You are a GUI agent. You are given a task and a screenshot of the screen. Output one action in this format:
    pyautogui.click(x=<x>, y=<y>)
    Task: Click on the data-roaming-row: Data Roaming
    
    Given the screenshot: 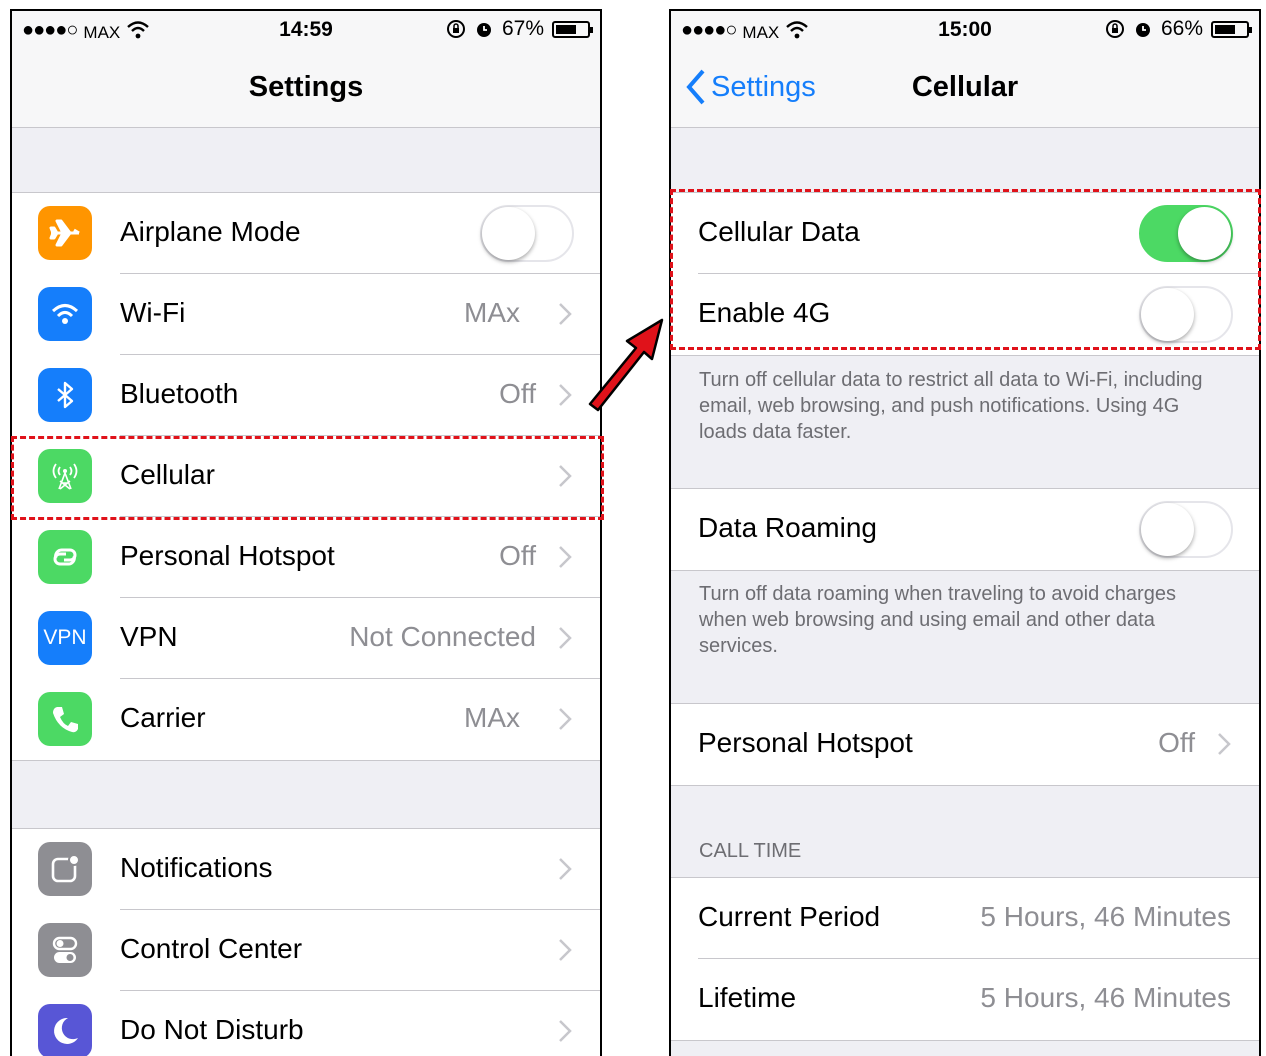 What is the action you would take?
    pyautogui.click(x=965, y=529)
    